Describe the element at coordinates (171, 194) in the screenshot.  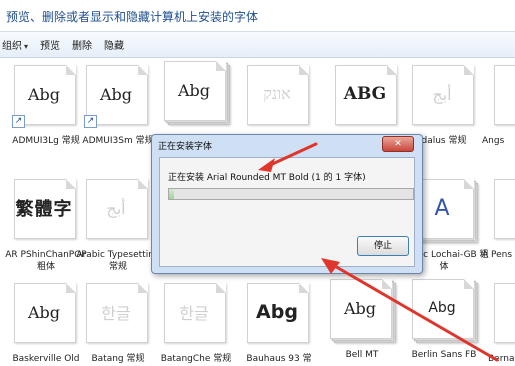
I see `progress-fill` at that location.